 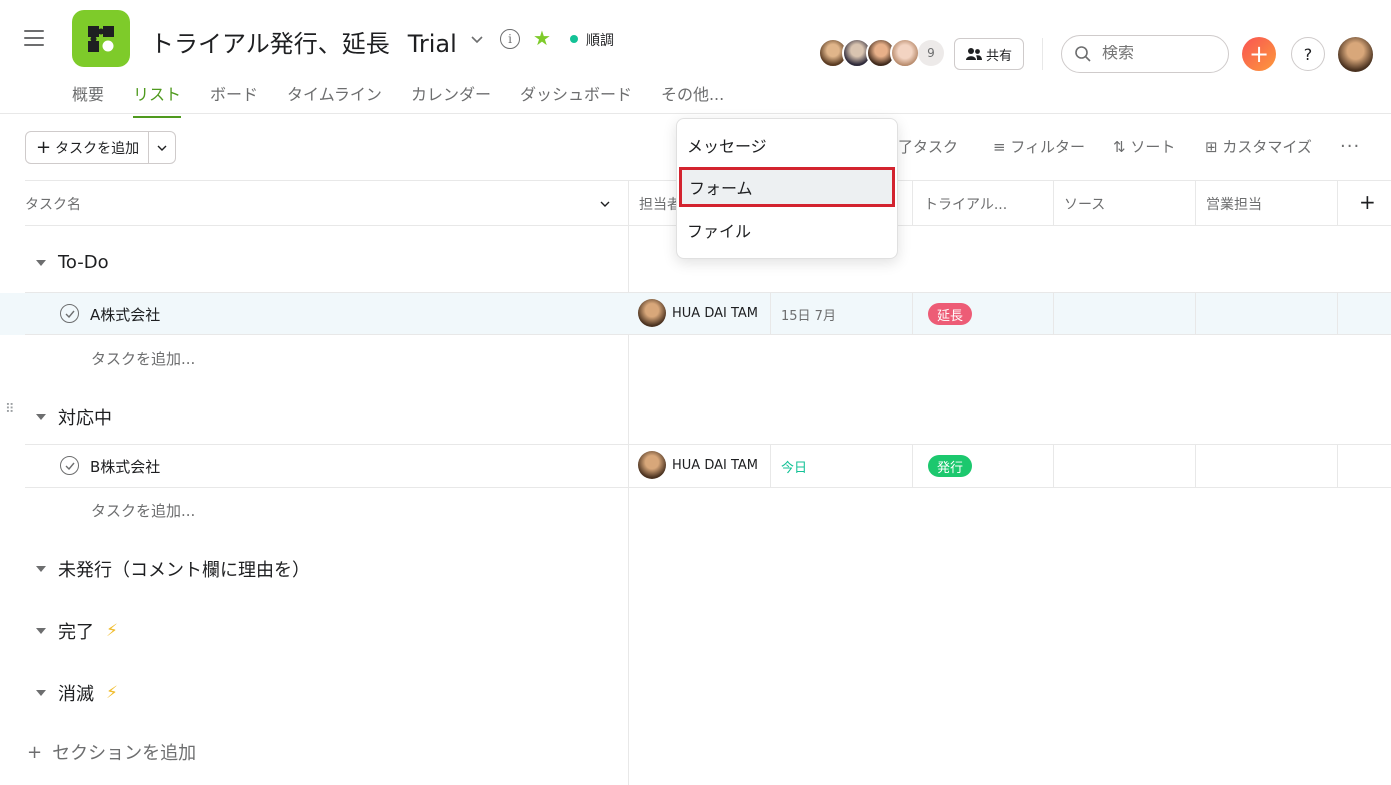 I want to click on puzzle-icon, so click(x=101, y=38).